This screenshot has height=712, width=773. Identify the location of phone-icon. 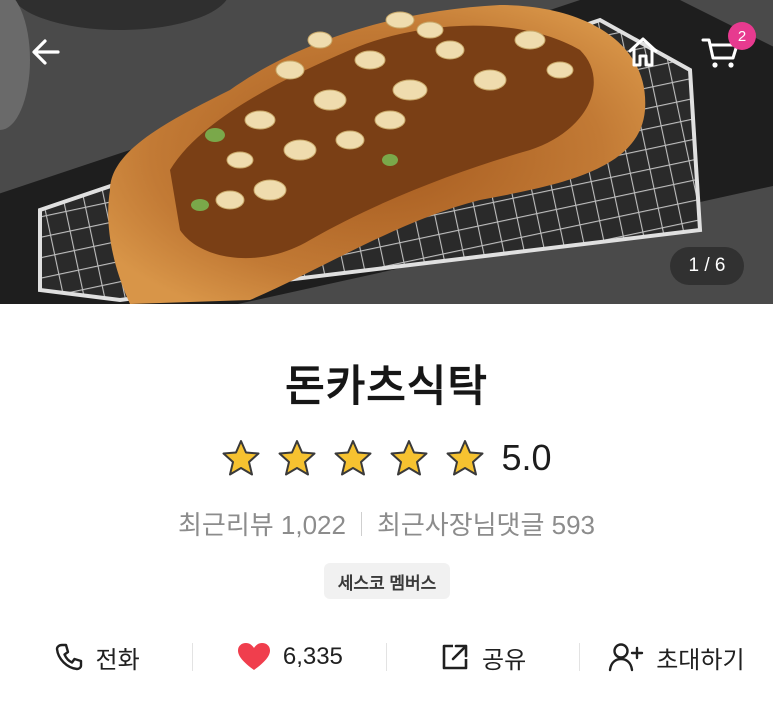
(68, 657).